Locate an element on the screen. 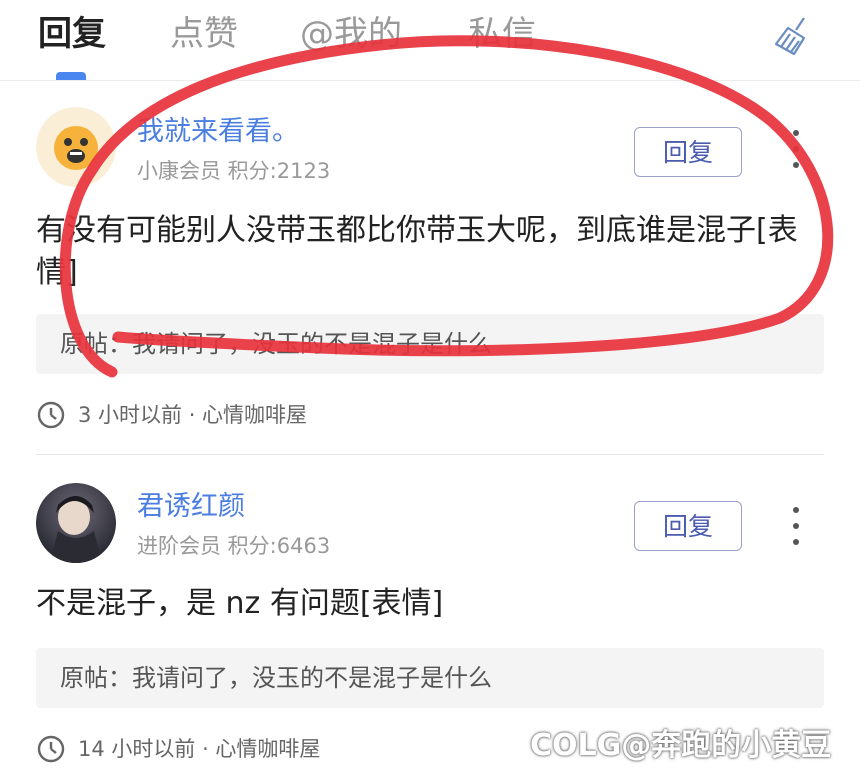 The width and height of the screenshot is (860, 777). time-text: 3 小时以前 · 心情咖啡屋 is located at coordinates (193, 415).